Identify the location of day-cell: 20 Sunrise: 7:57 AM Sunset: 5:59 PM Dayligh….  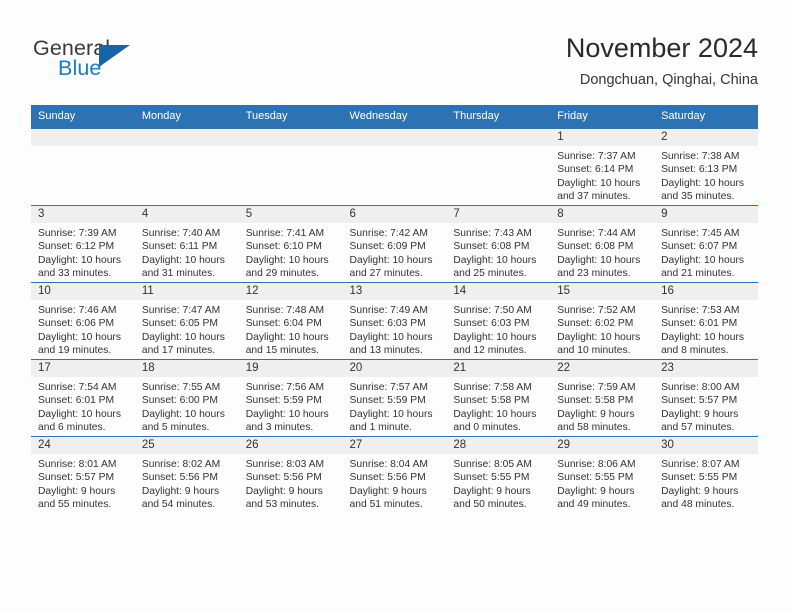
(394, 398).